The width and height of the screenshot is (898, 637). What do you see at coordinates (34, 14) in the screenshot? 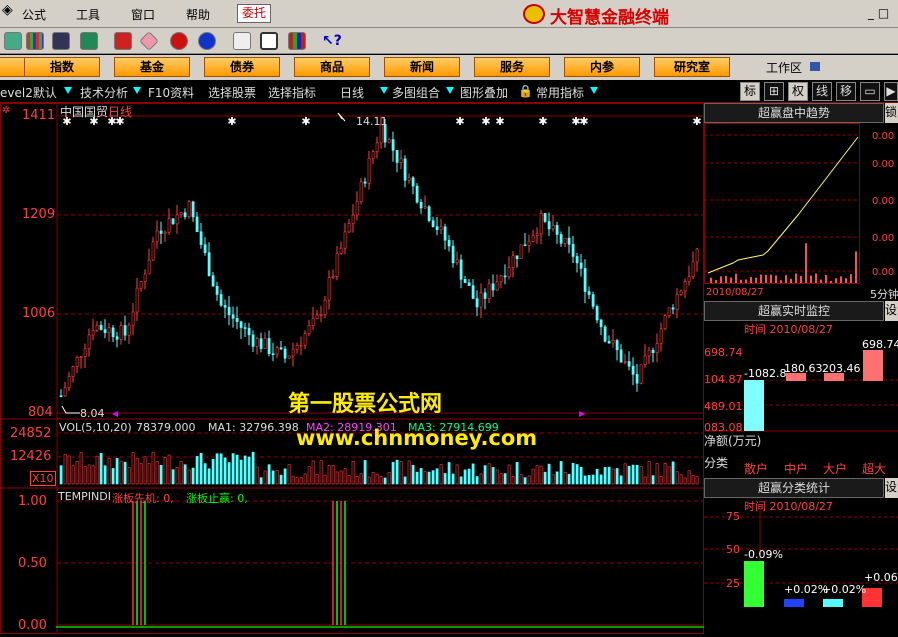
I see `menu-formula: 公式` at bounding box center [34, 14].